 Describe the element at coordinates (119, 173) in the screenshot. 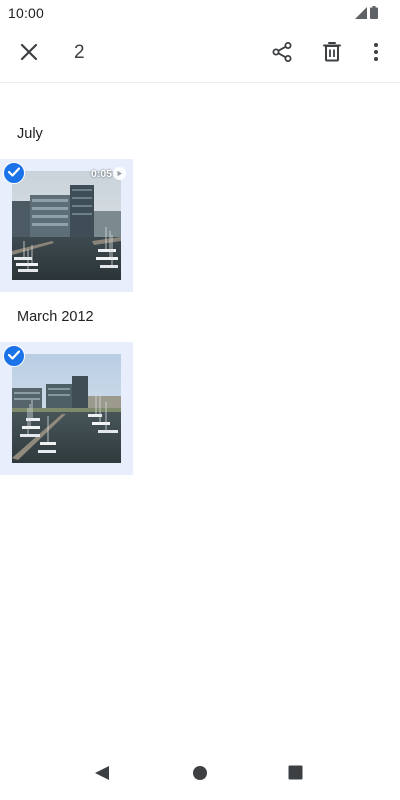

I see `play-icon` at that location.